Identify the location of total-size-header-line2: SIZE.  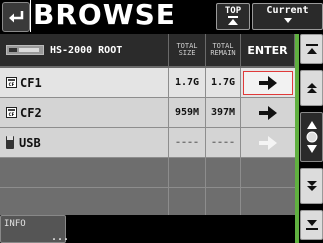
(187, 53).